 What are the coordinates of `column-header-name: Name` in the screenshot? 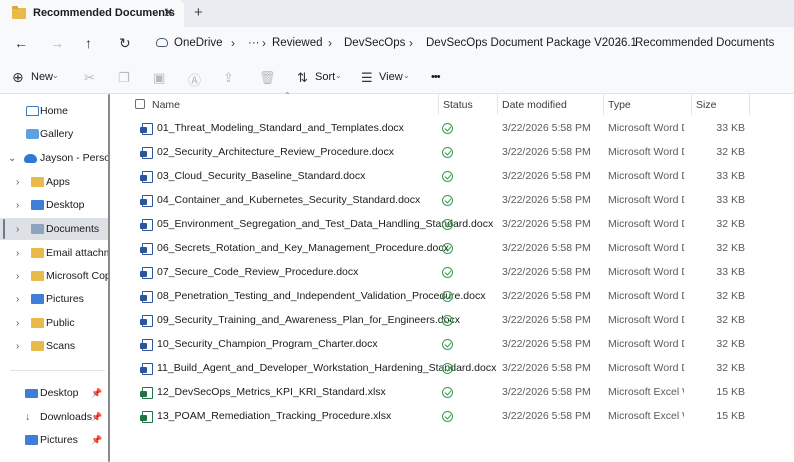 It's located at (166, 105).